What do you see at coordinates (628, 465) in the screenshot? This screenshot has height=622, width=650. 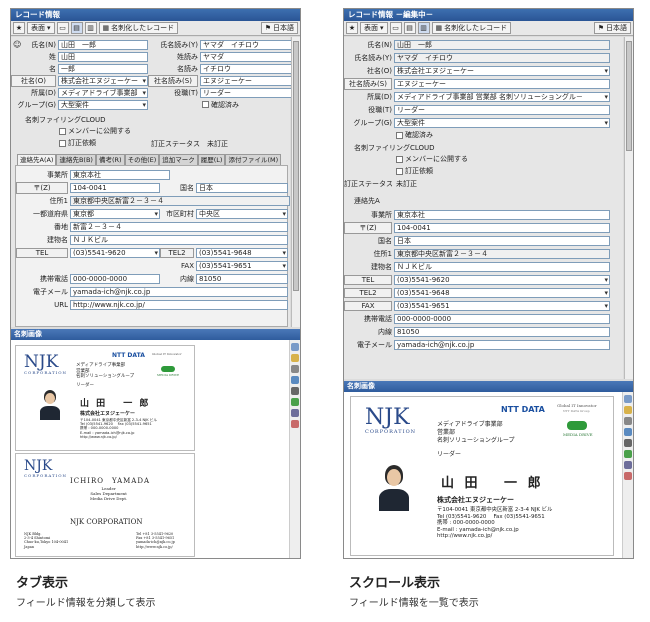 I see `scan-icon` at bounding box center [628, 465].